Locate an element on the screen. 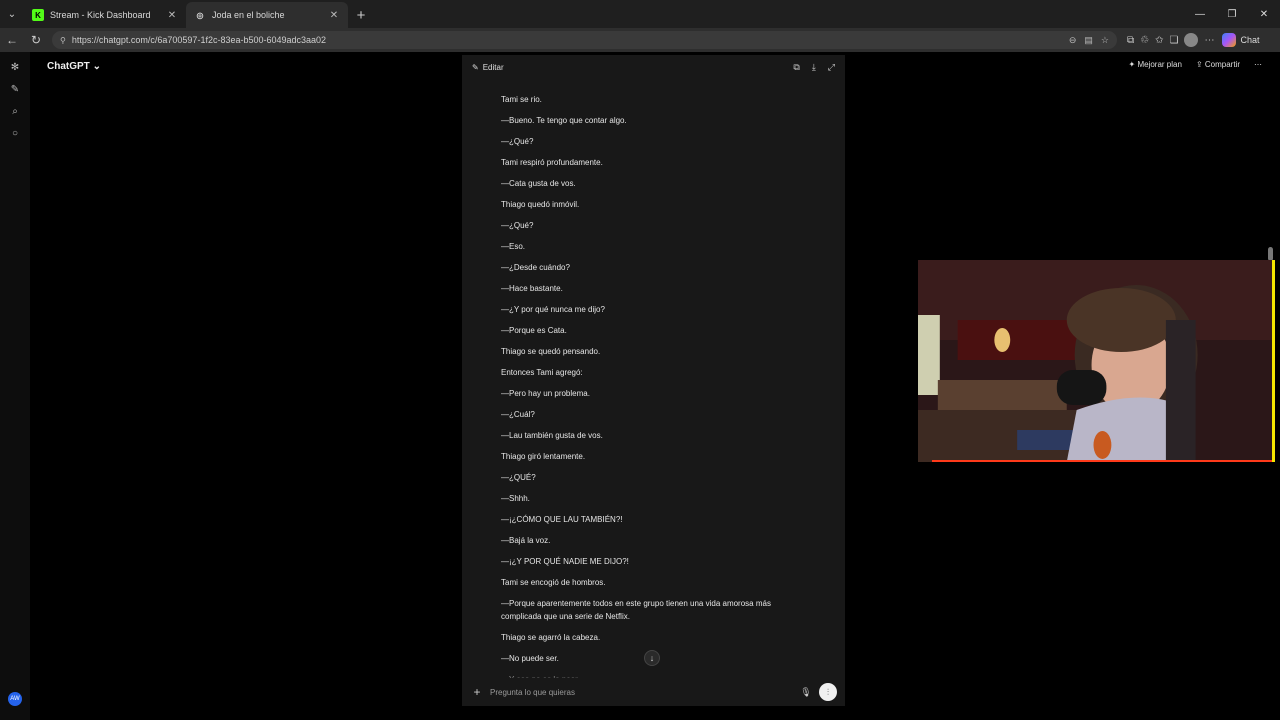 The width and height of the screenshot is (1280, 720). story-paragraph: —Cata gusta de vos. is located at coordinates (538, 183).